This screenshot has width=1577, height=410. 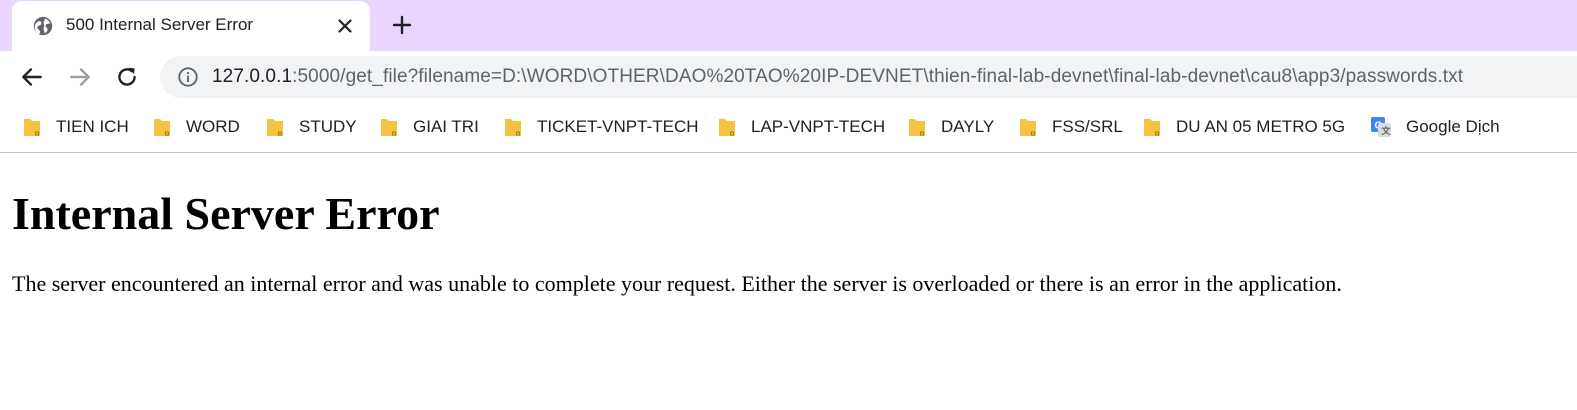 What do you see at coordinates (127, 77) in the screenshot?
I see `reload-icon` at bounding box center [127, 77].